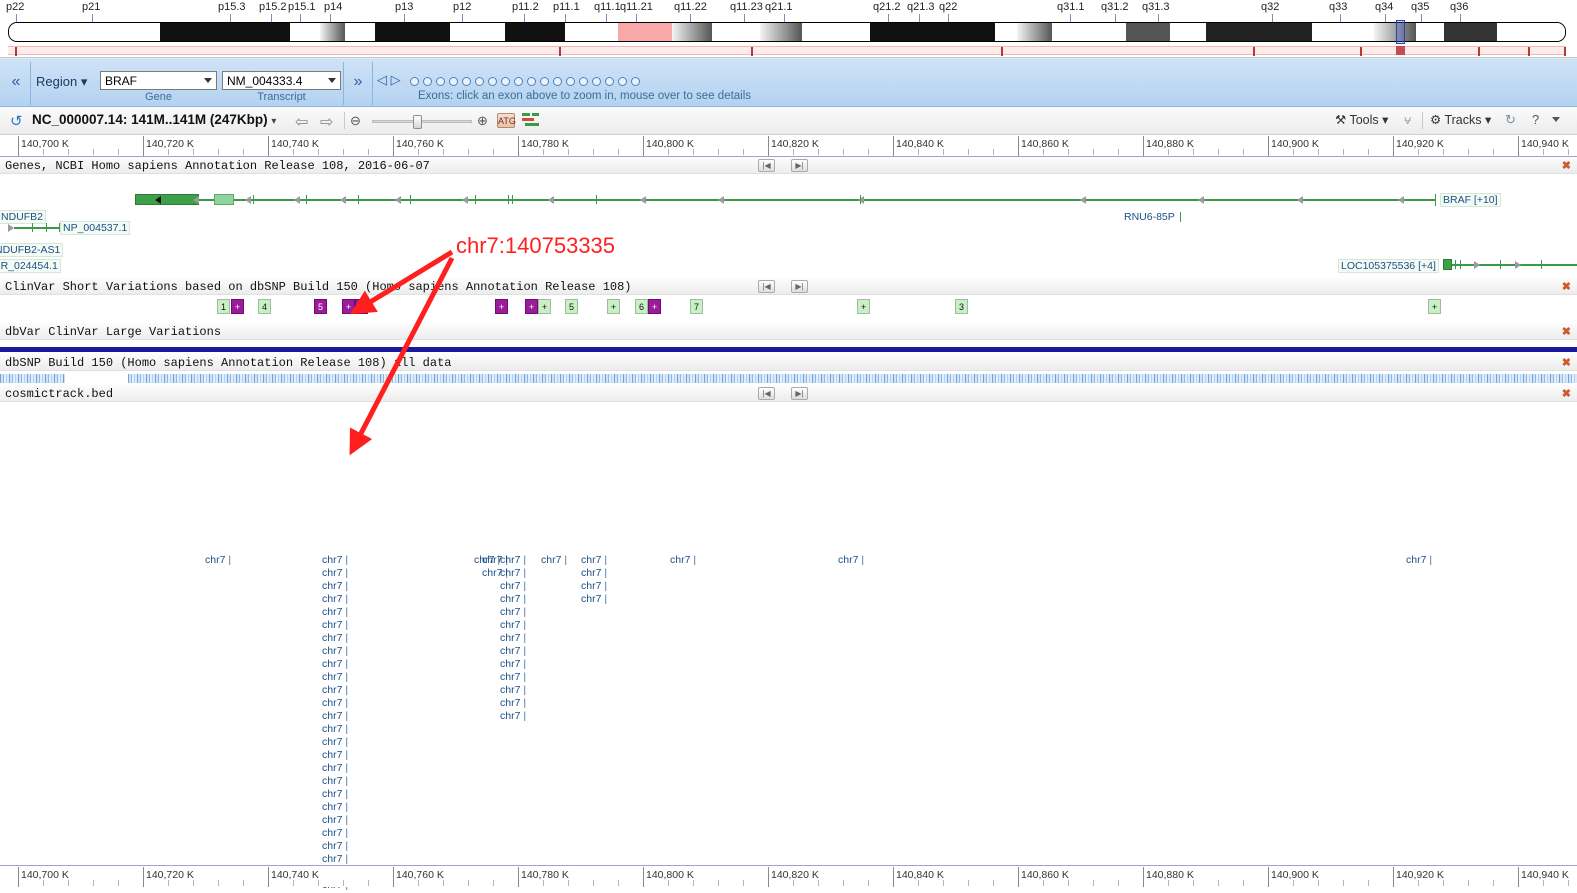 The image size is (1577, 893). What do you see at coordinates (301, 122) in the screenshot?
I see `nav-back-button: ⇦` at bounding box center [301, 122].